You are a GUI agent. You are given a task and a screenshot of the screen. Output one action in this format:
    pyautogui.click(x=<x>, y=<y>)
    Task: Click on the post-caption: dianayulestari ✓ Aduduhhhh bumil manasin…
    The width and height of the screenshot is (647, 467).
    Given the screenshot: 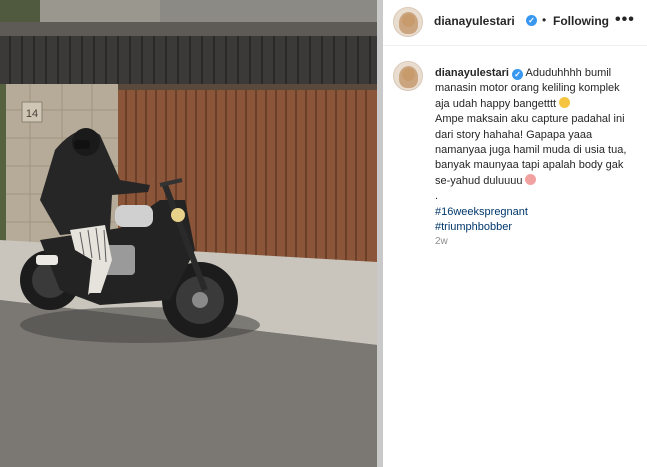 What is the action you would take?
    pyautogui.click(x=537, y=150)
    